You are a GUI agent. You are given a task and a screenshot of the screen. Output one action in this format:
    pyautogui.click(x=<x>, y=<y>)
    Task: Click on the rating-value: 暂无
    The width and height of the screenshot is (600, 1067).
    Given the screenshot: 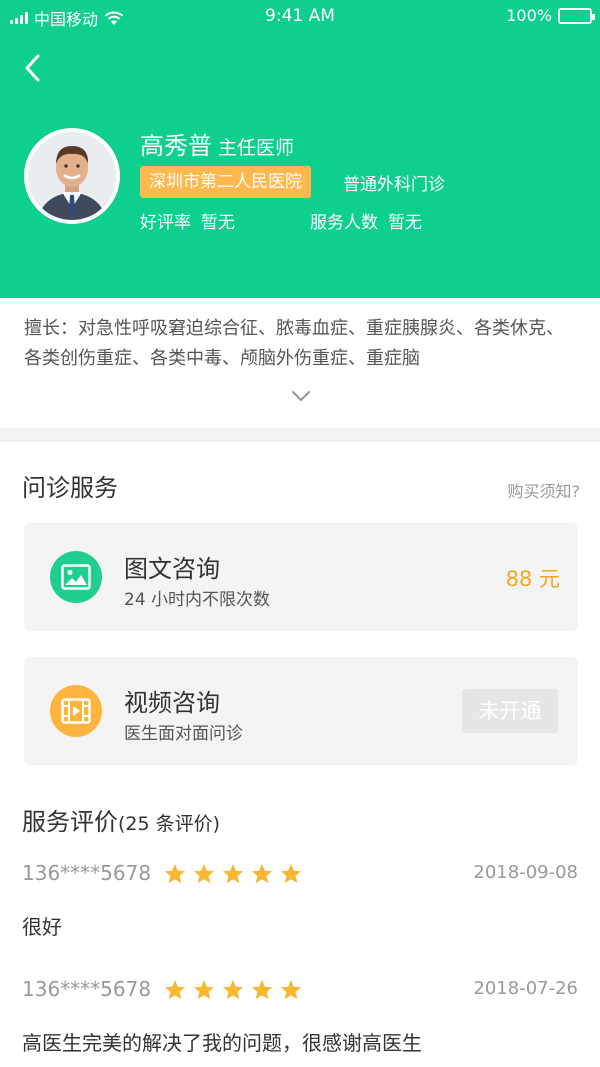 What is the action you would take?
    pyautogui.click(x=218, y=223)
    